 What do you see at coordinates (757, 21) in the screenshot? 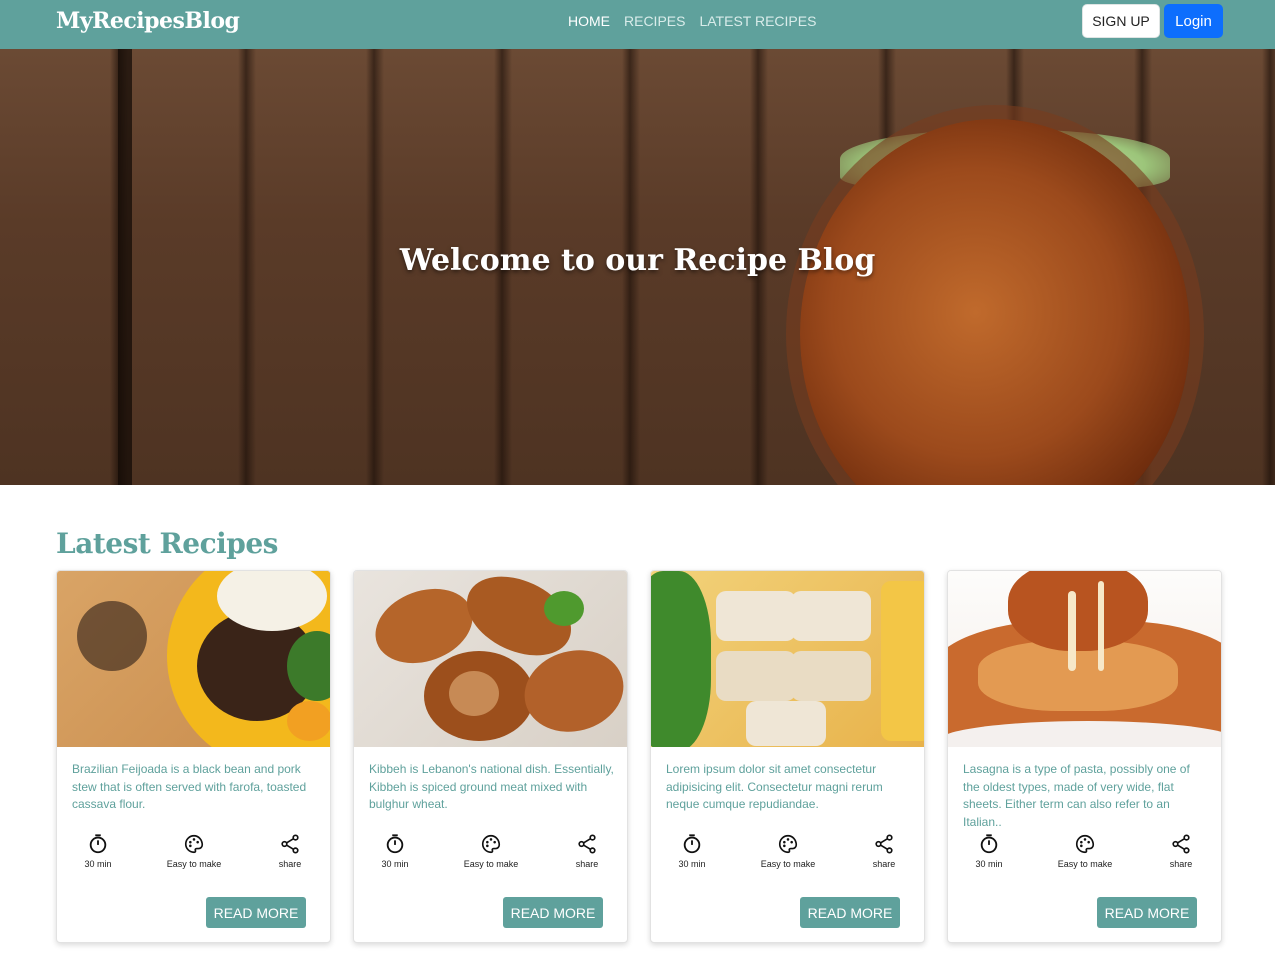
I see `nav-latest-recipes: LATEST RECIPES` at bounding box center [757, 21].